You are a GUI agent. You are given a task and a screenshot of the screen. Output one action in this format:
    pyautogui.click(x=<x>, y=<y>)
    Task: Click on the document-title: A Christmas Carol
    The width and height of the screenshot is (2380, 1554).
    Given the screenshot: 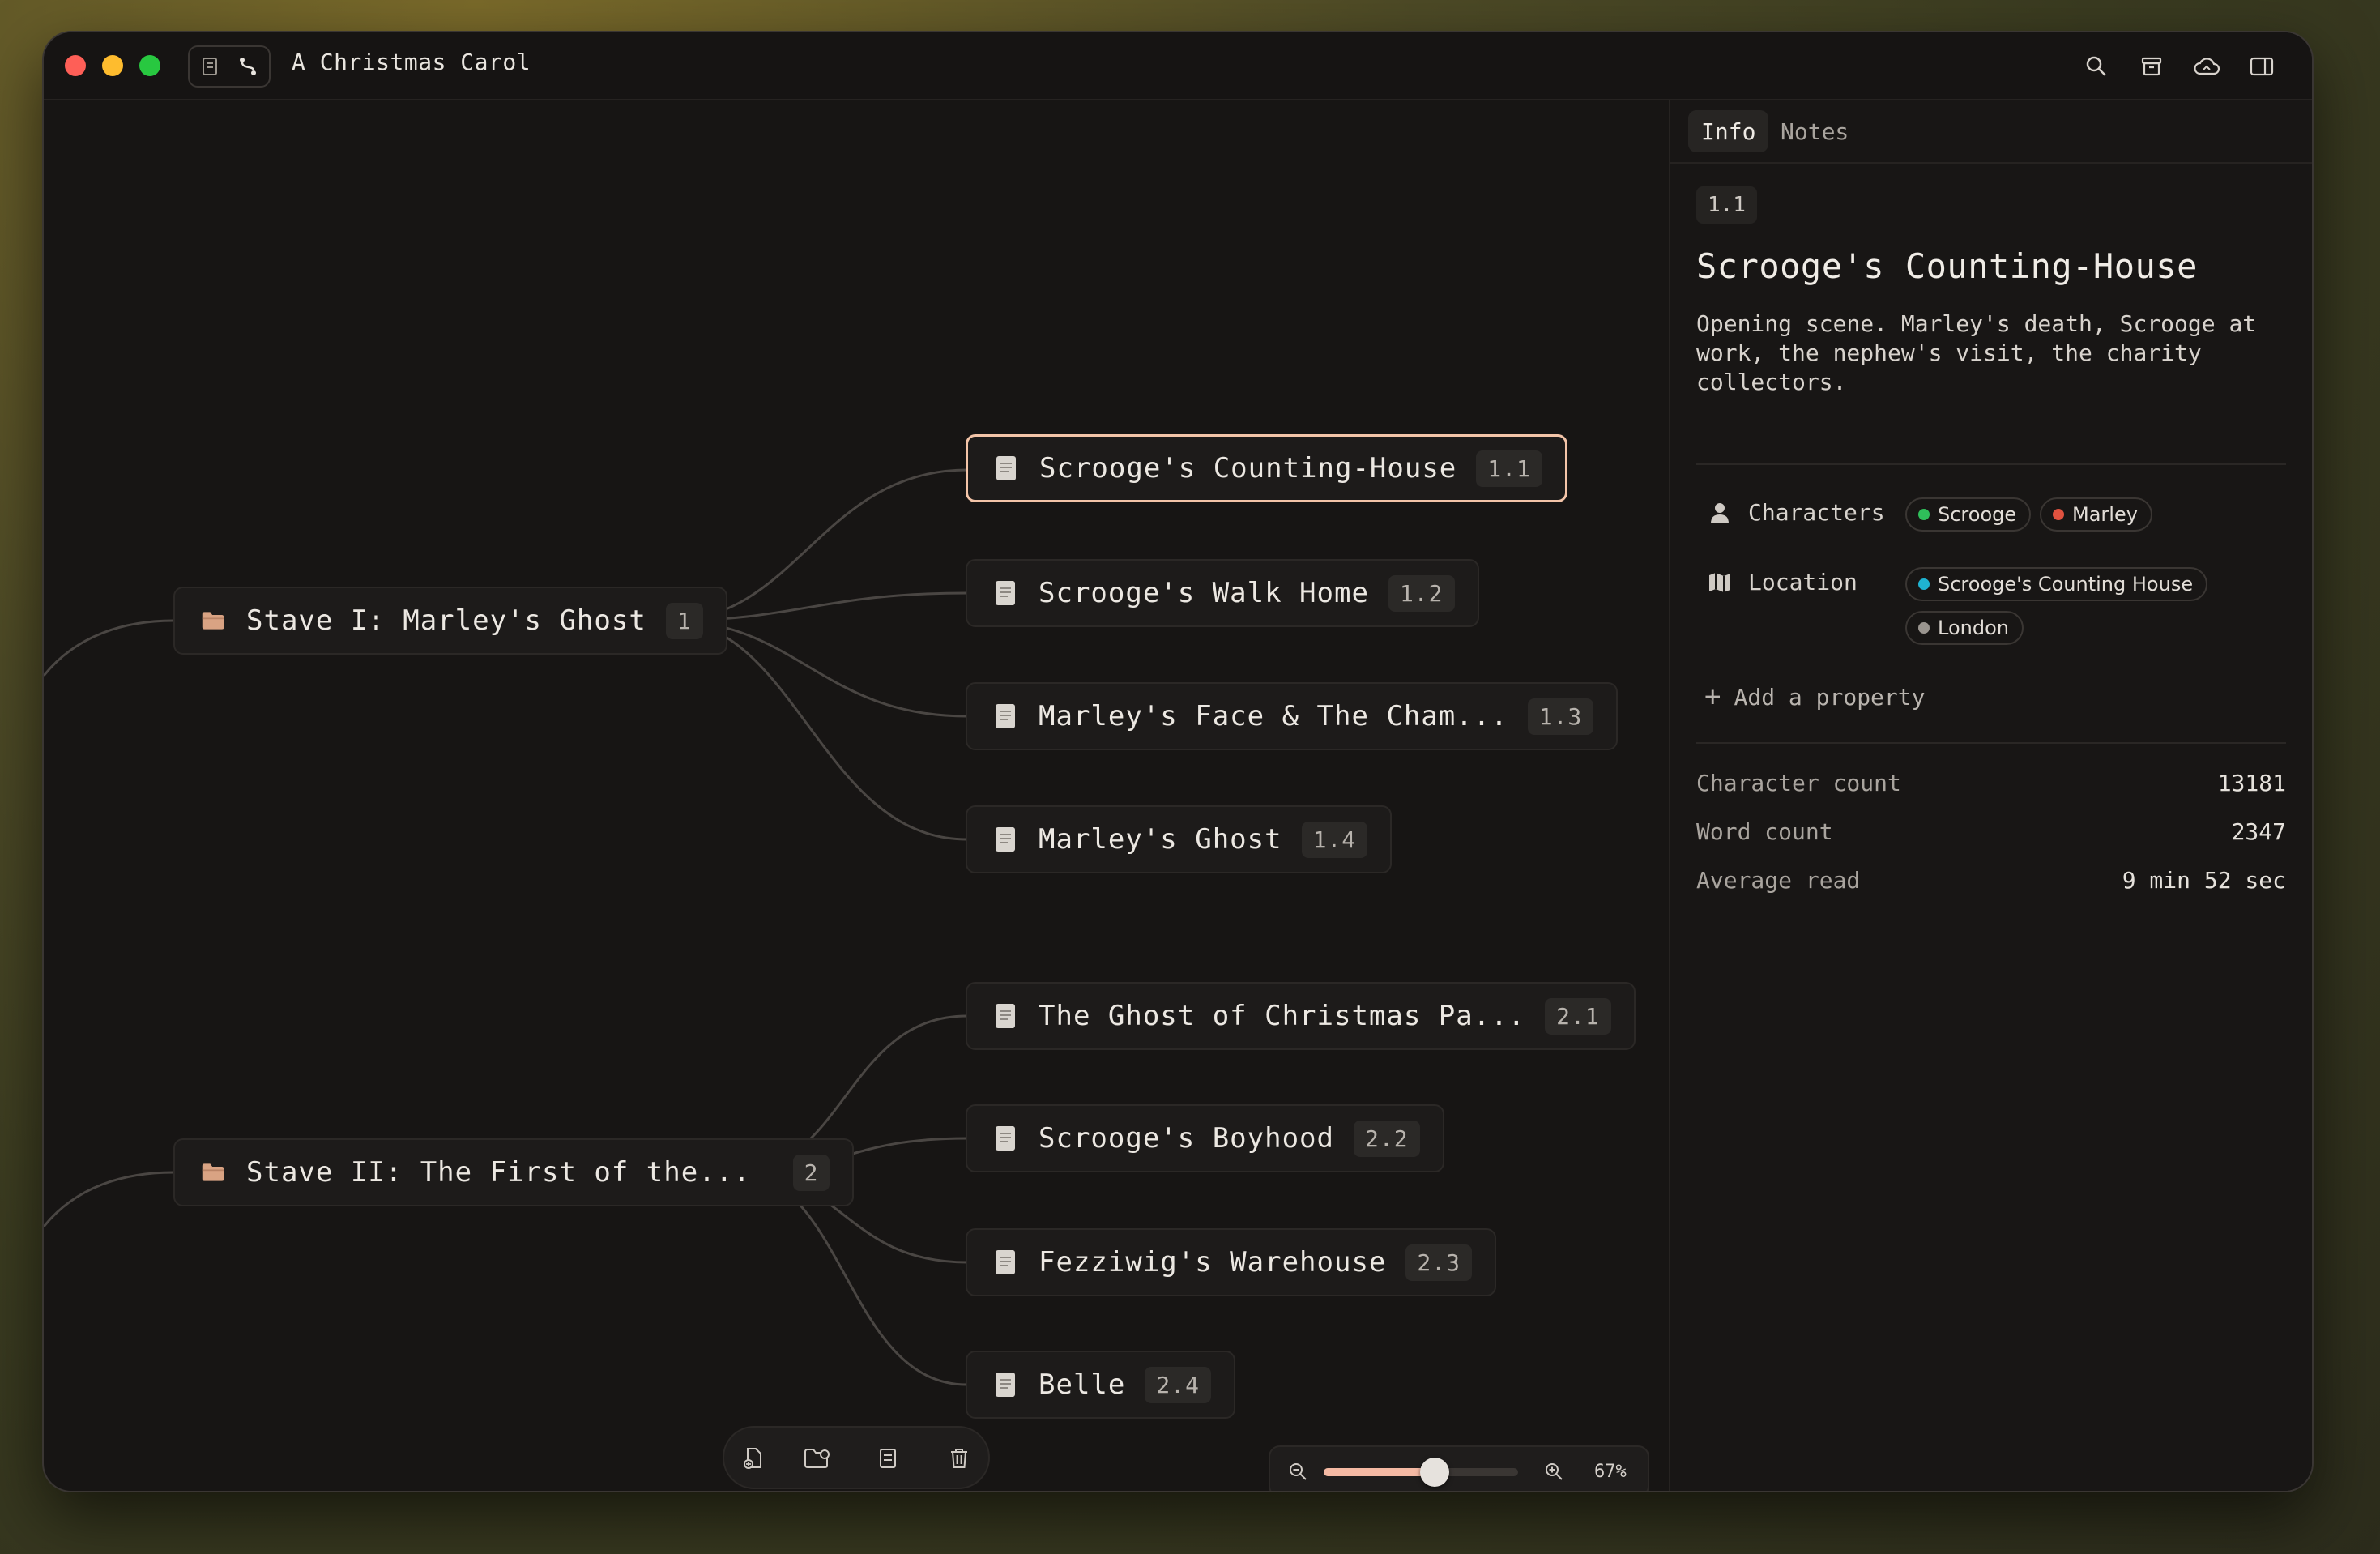 What is the action you would take?
    pyautogui.click(x=412, y=62)
    